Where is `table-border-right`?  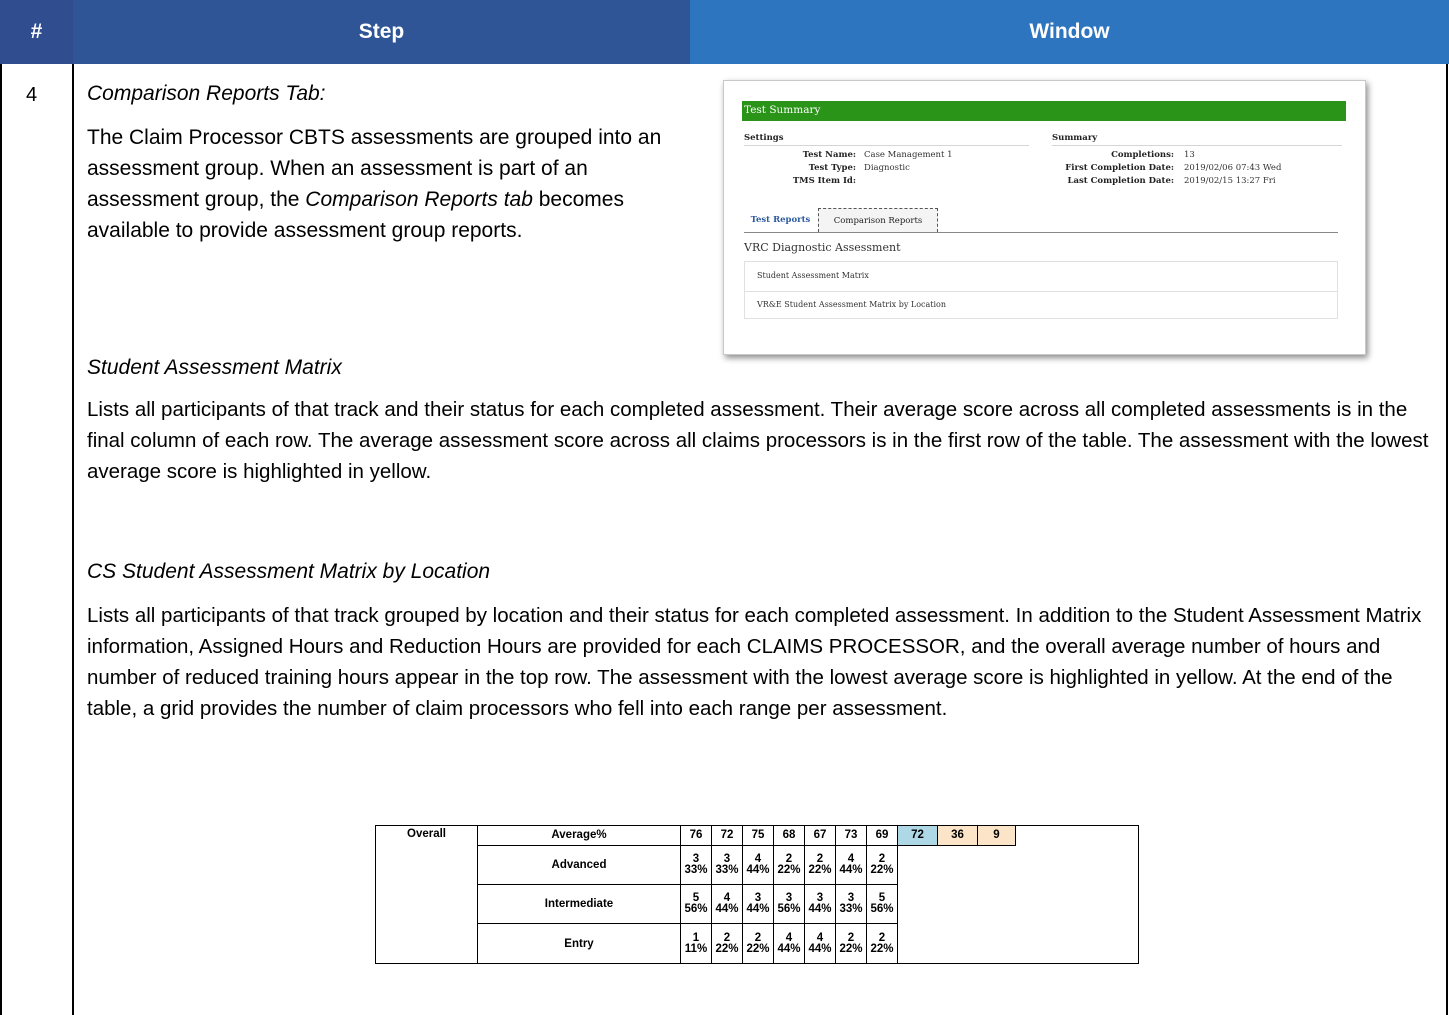
table-border-right is located at coordinates (1447, 539).